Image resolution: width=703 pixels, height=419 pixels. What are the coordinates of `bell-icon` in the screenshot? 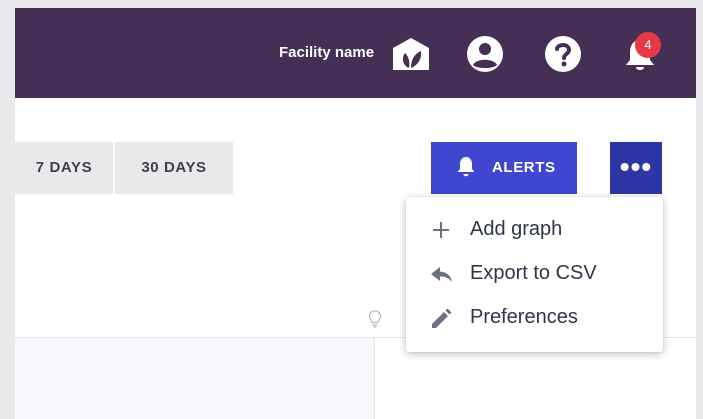 It's located at (466, 169).